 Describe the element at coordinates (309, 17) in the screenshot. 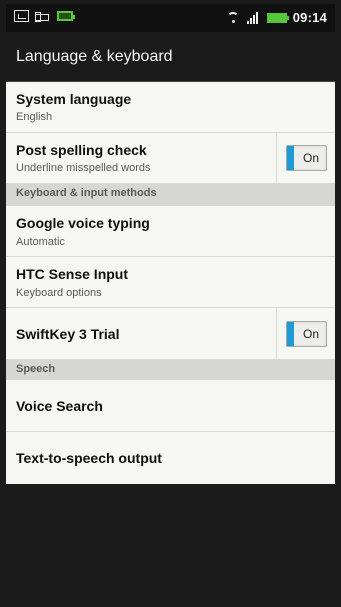

I see `status-time: 09:14` at that location.